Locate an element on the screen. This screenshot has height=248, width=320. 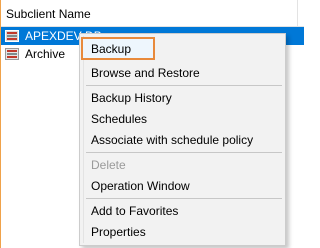
menu-item-schedules: Schedules is located at coordinates (182, 118).